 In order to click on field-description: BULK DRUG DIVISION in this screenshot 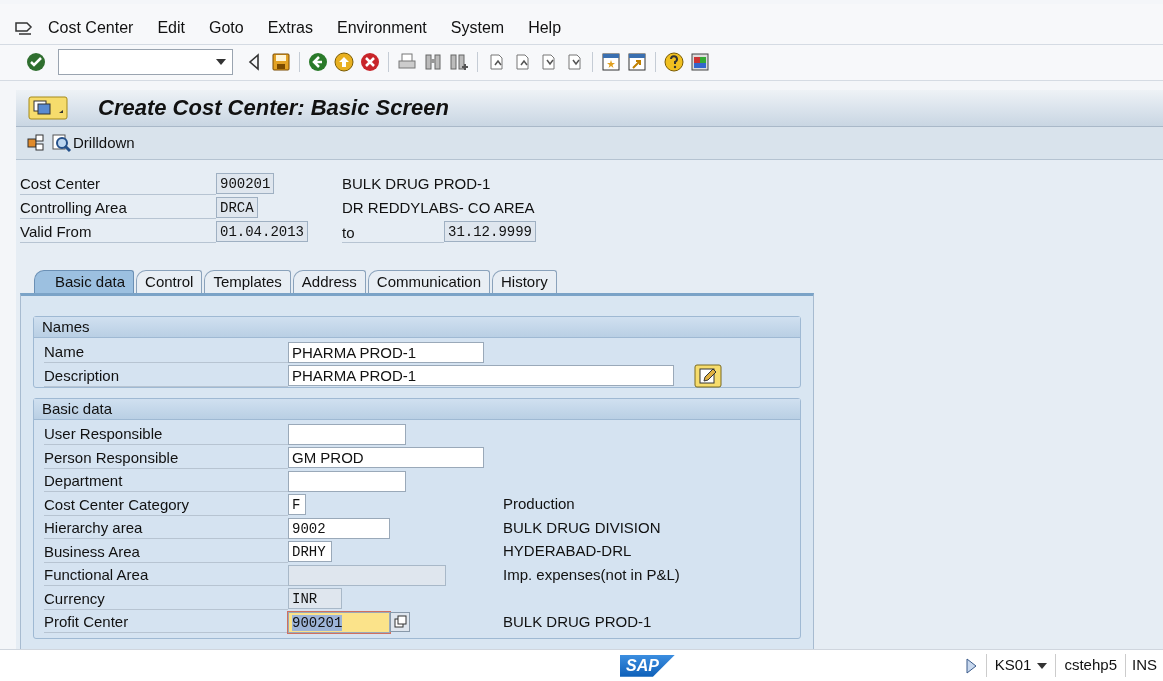, I will do `click(582, 527)`.